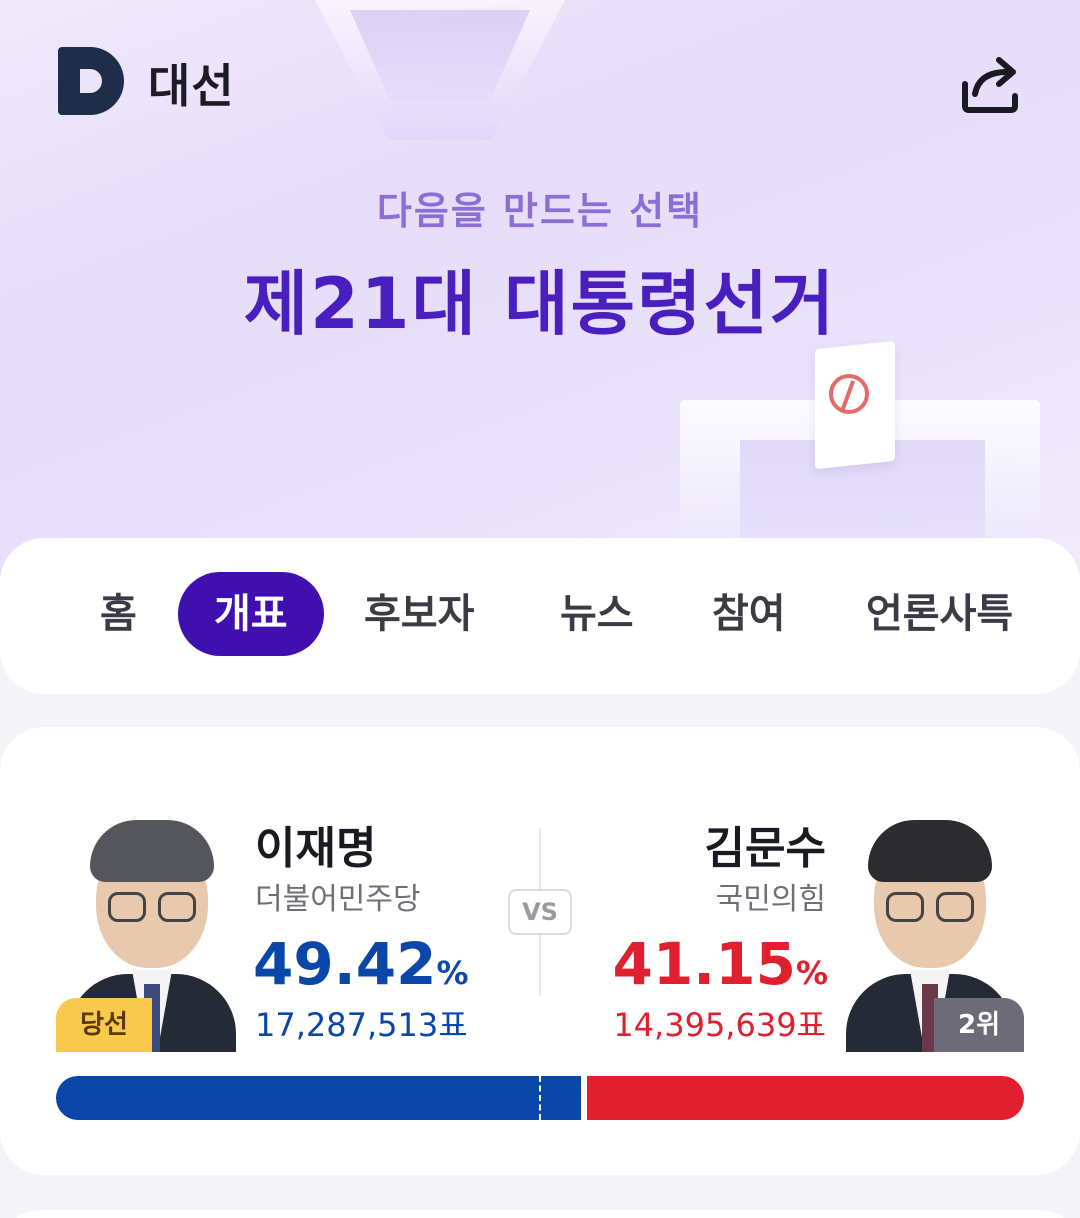  Describe the element at coordinates (704, 964) in the screenshot. I see `percent-value: 41.15` at that location.